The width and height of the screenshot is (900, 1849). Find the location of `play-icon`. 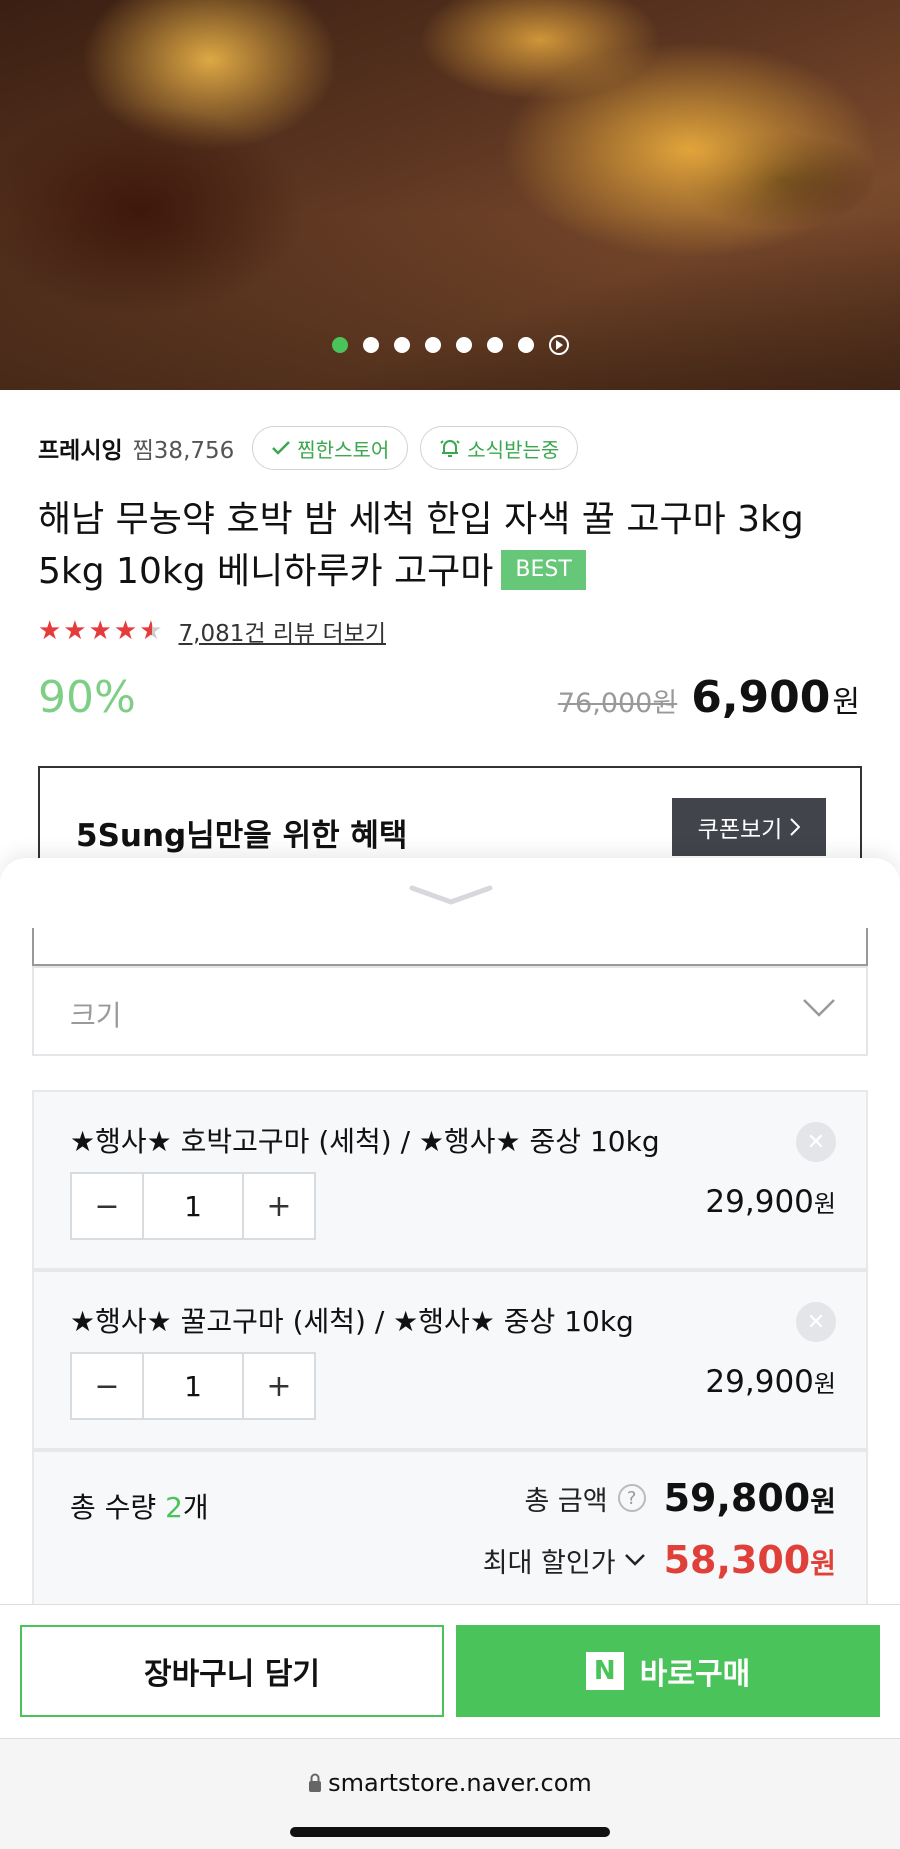

play-icon is located at coordinates (558, 345).